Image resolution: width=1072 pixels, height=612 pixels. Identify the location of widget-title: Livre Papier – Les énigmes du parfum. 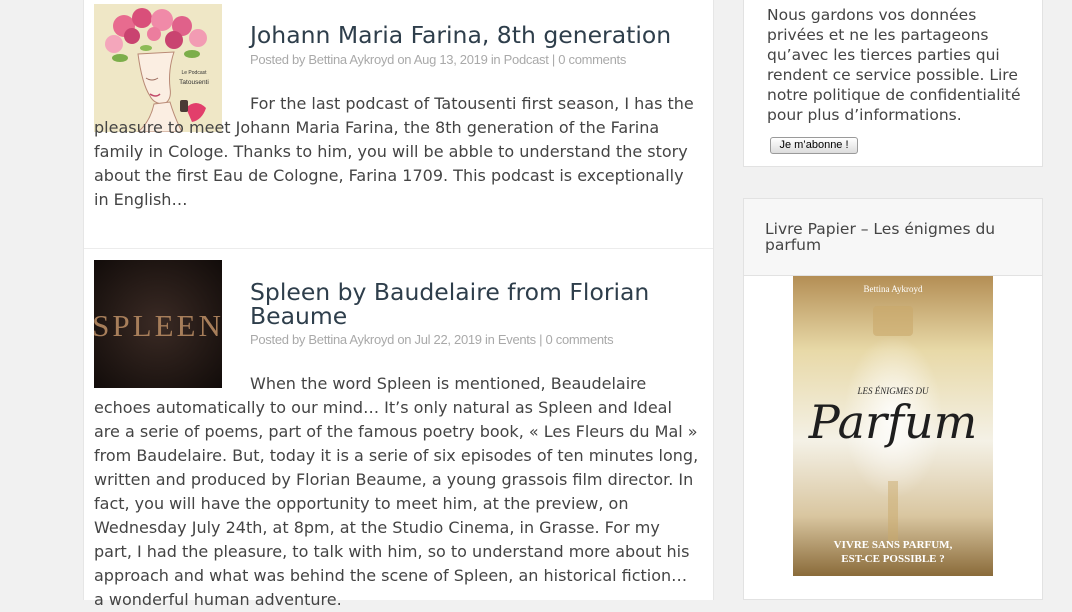
(880, 237).